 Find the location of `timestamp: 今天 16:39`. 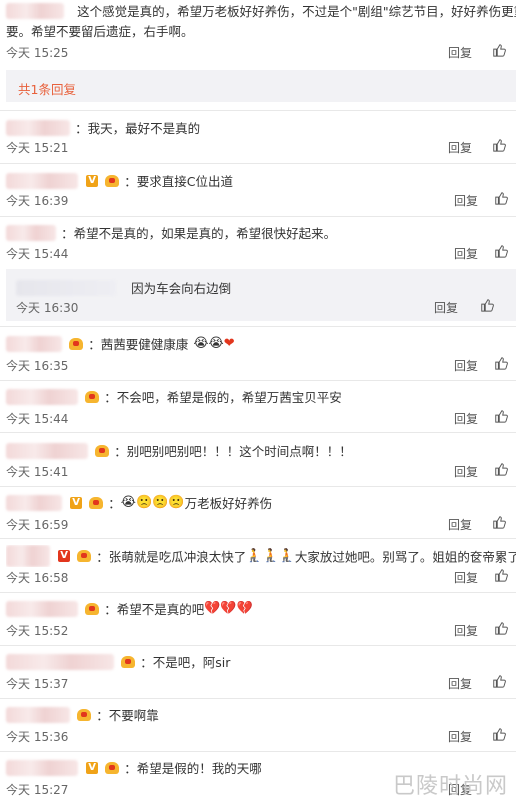

timestamp: 今天 16:39 is located at coordinates (37, 201).